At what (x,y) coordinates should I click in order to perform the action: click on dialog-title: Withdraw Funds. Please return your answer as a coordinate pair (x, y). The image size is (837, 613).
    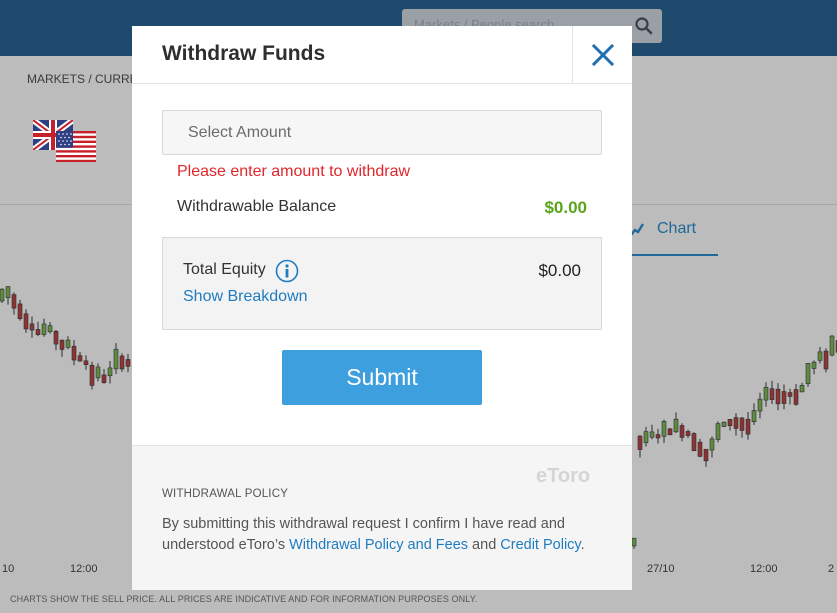
    Looking at the image, I should click on (244, 53).